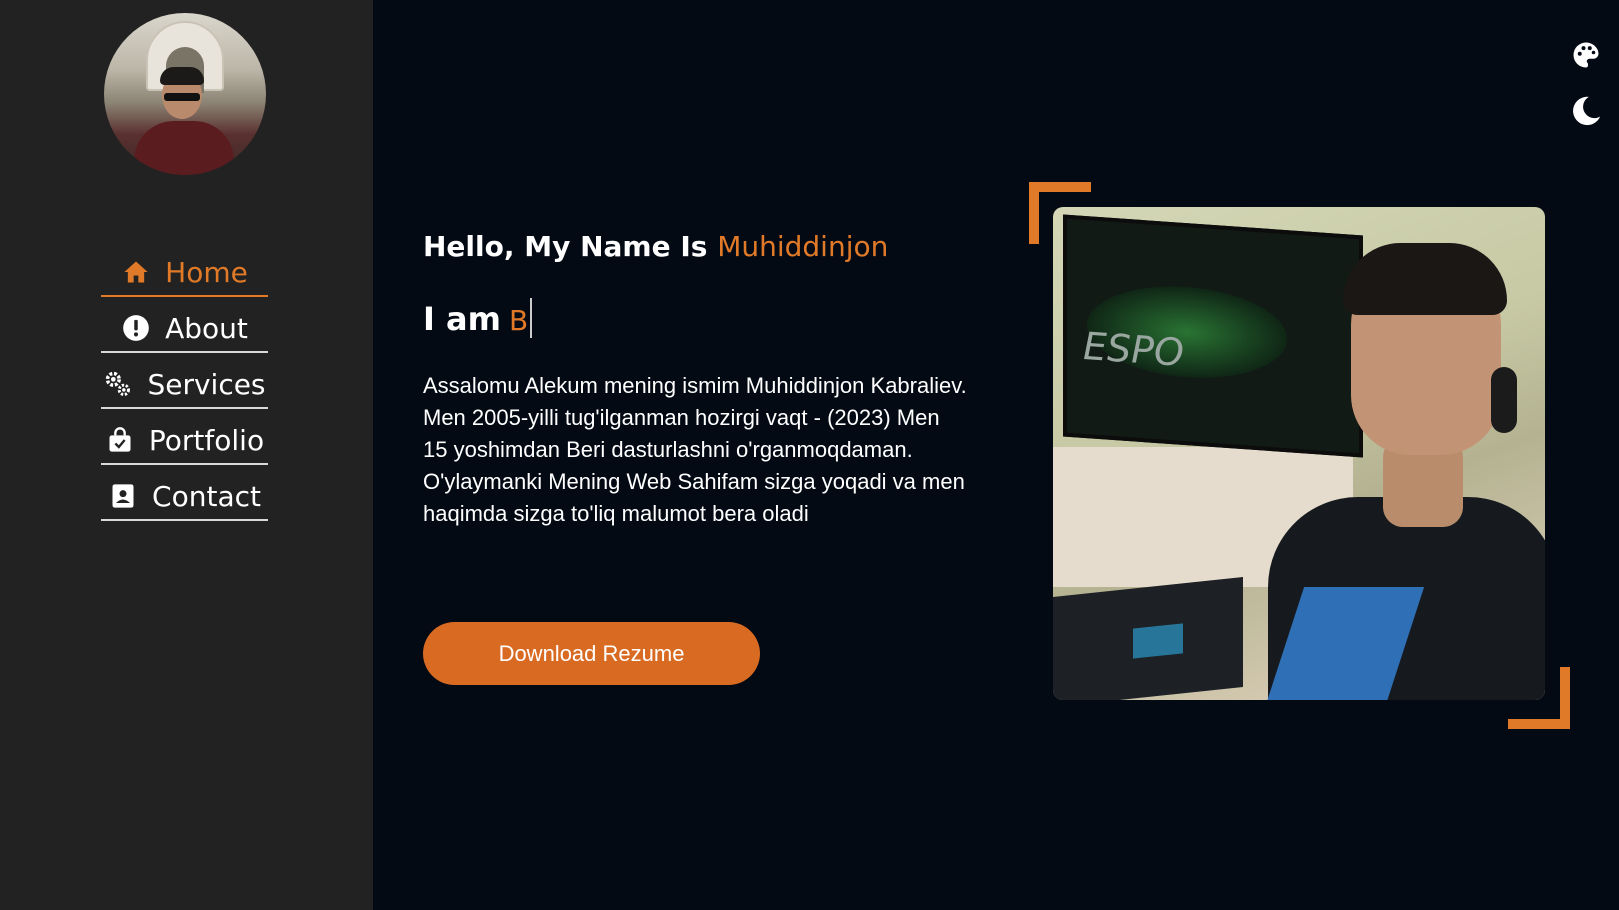 The height and width of the screenshot is (910, 1619). I want to click on nav-item-services: Services, so click(184, 381).